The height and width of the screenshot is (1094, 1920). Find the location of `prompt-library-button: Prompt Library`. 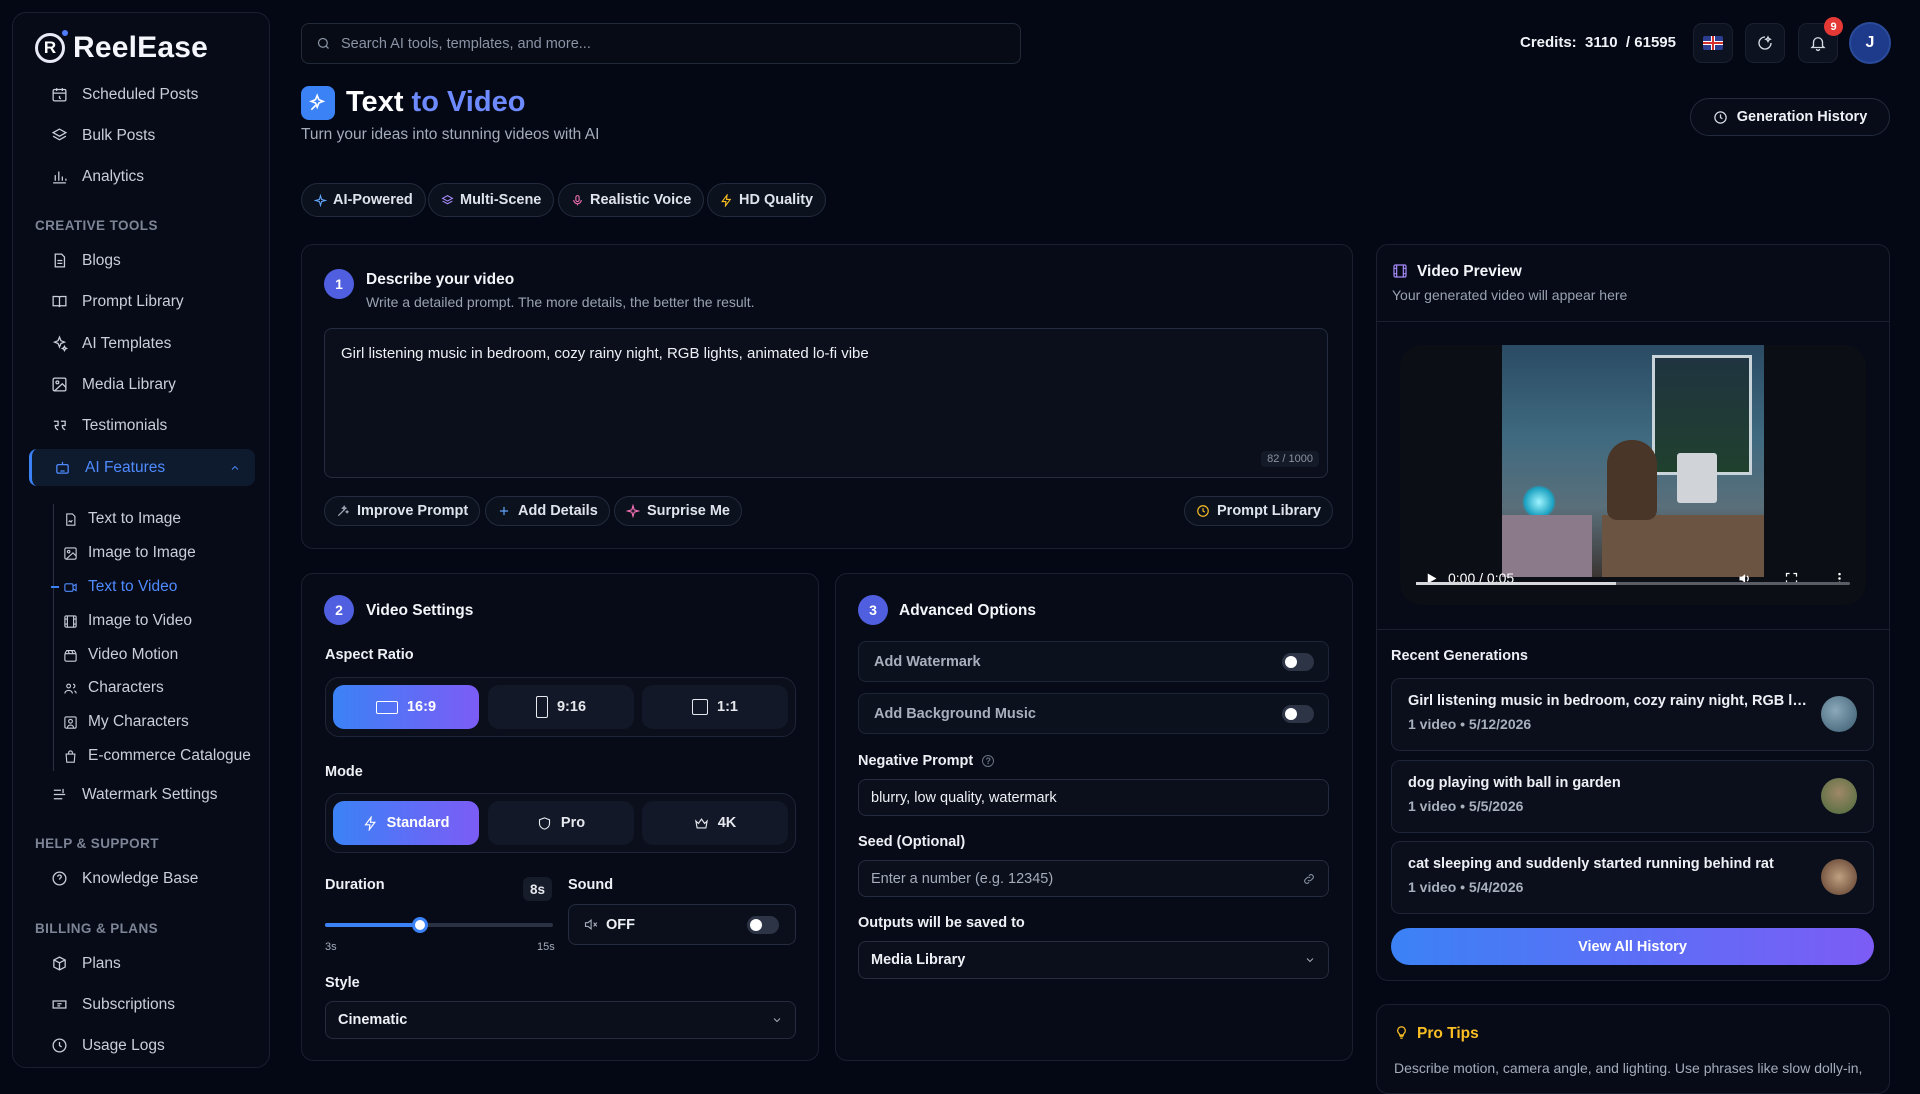

prompt-library-button: Prompt Library is located at coordinates (1258, 511).